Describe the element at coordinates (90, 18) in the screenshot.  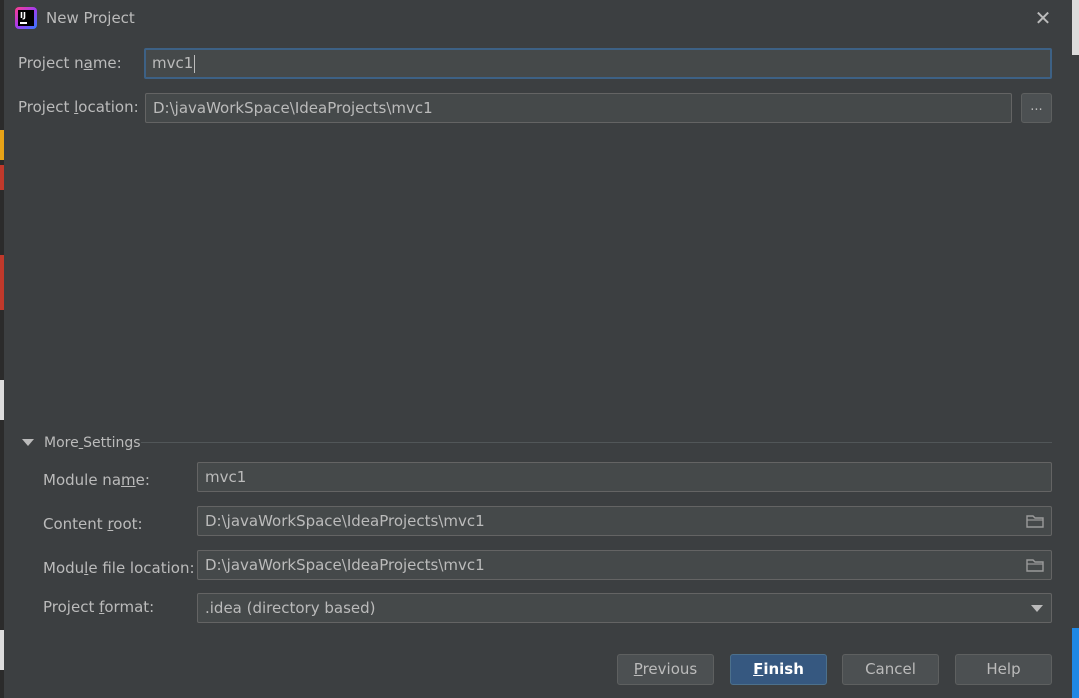
I see `dialog-title: New Project` at that location.